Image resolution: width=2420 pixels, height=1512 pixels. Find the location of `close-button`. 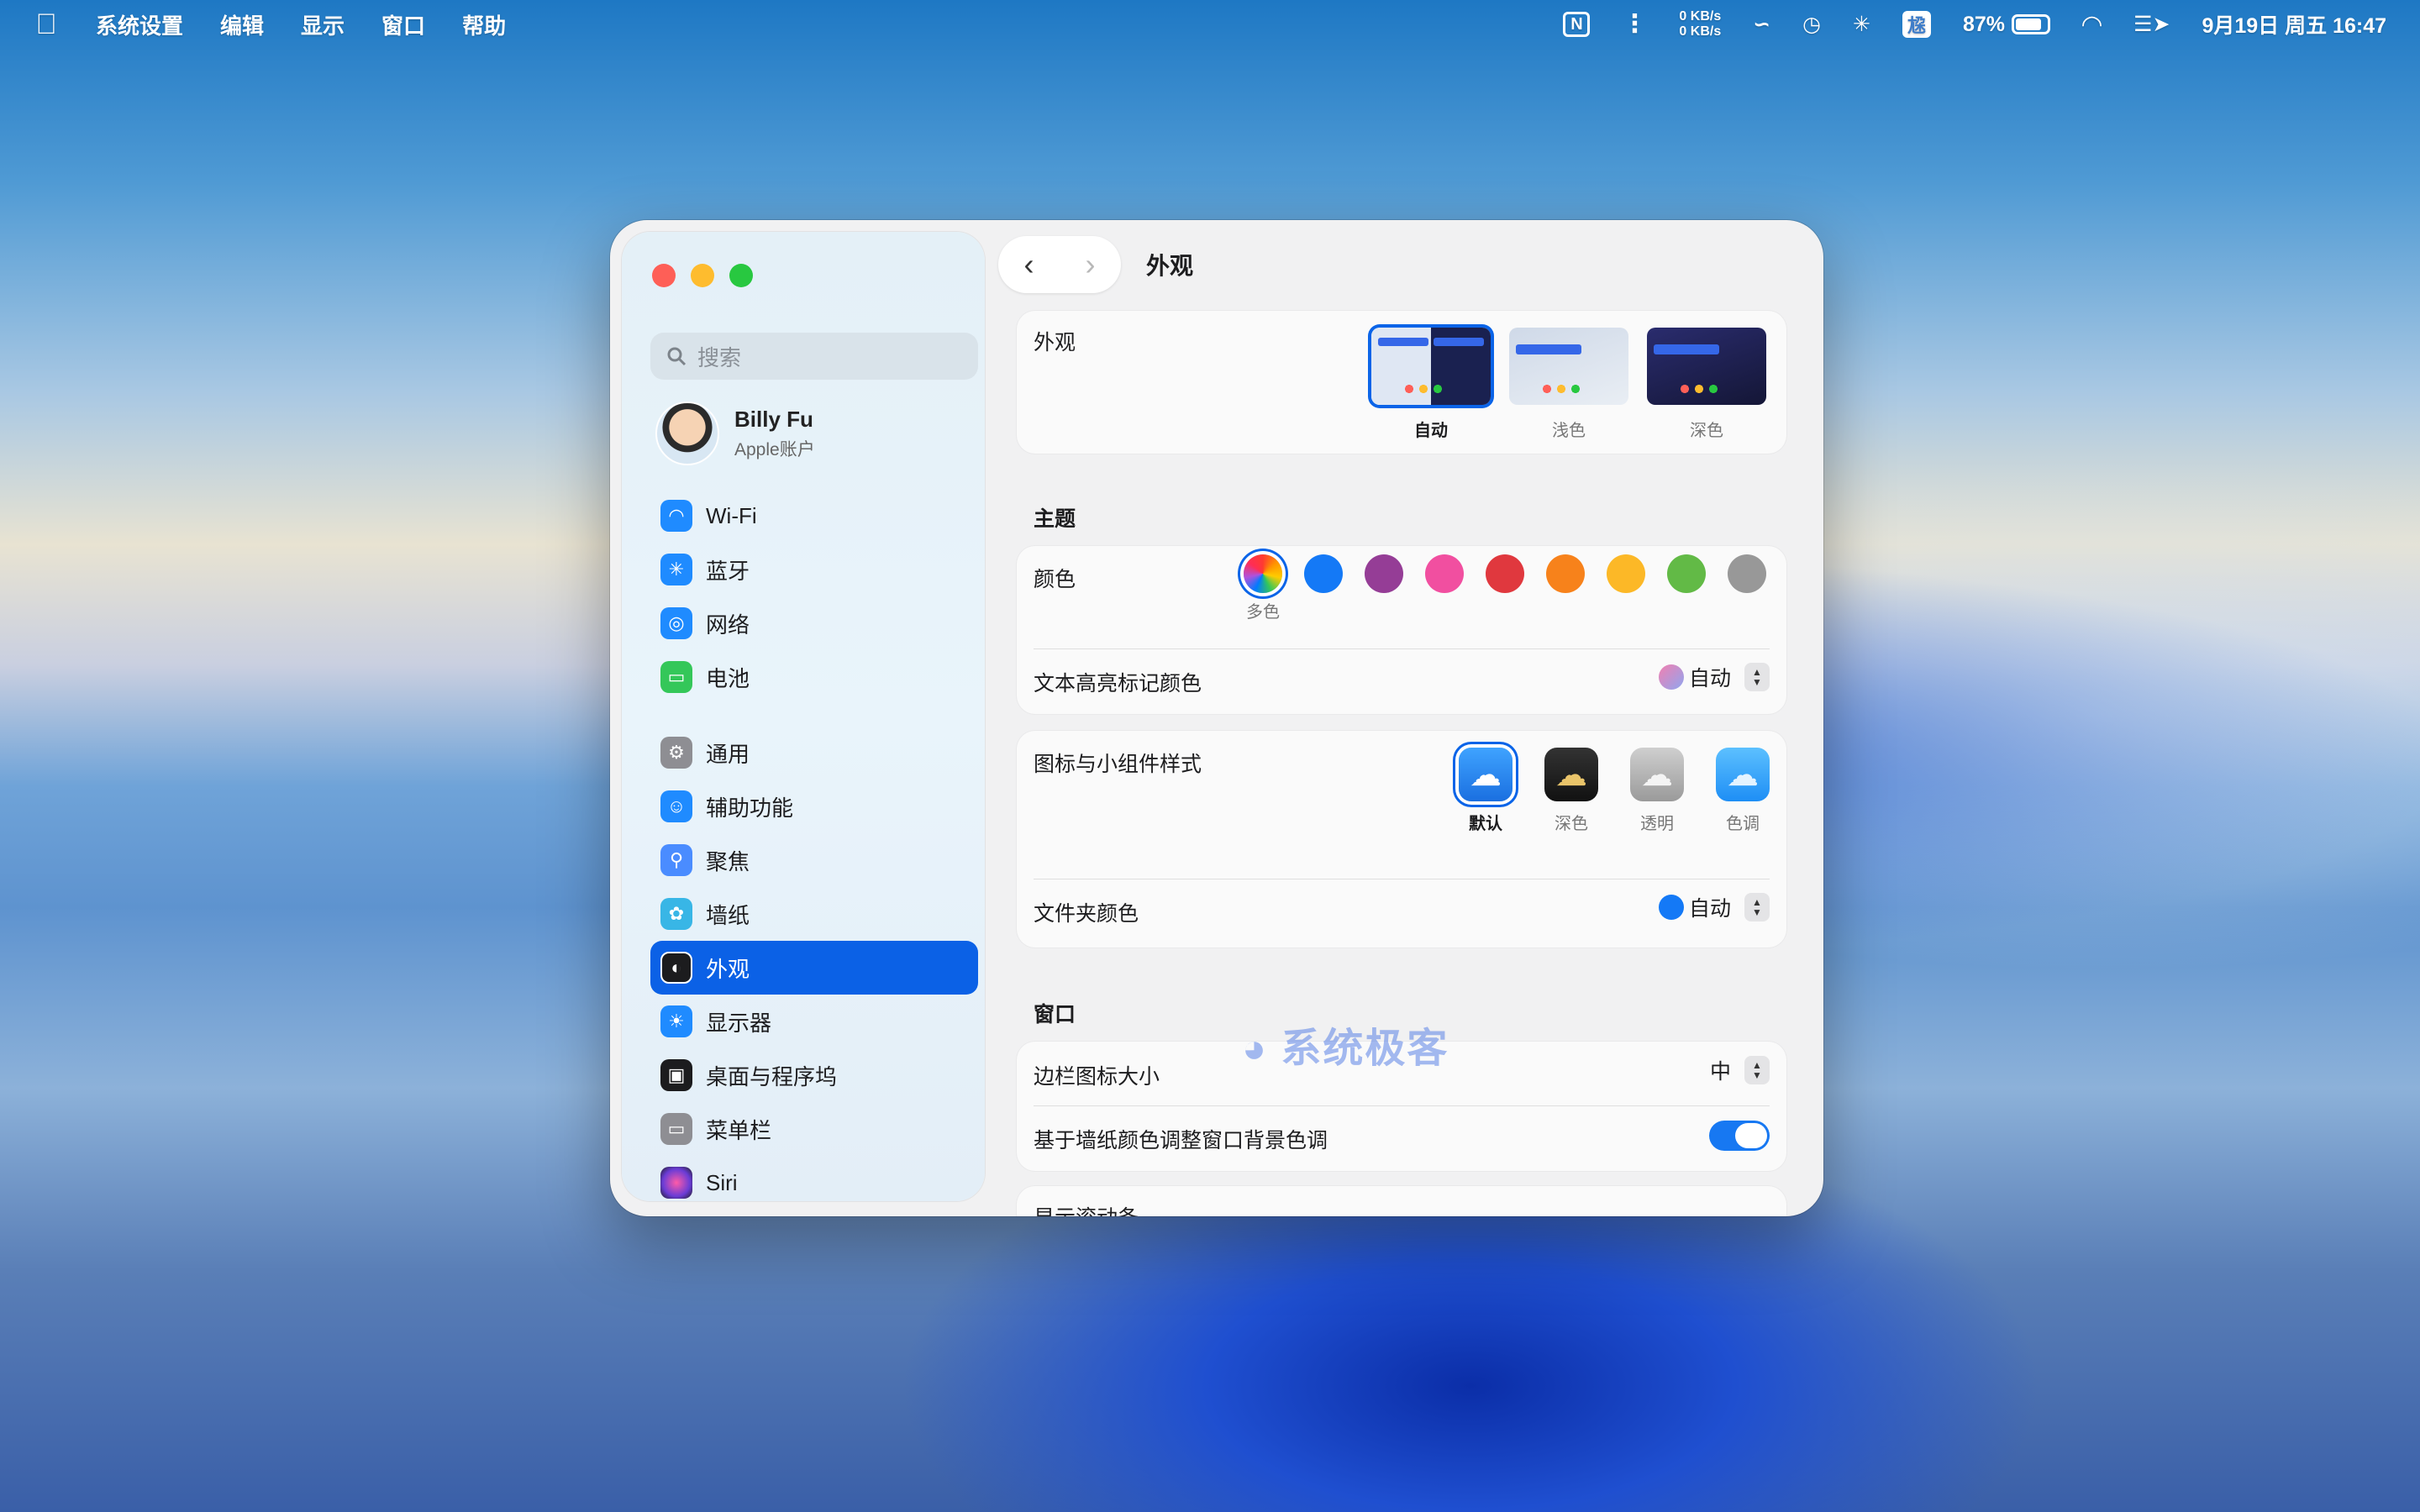

close-button is located at coordinates (664, 275).